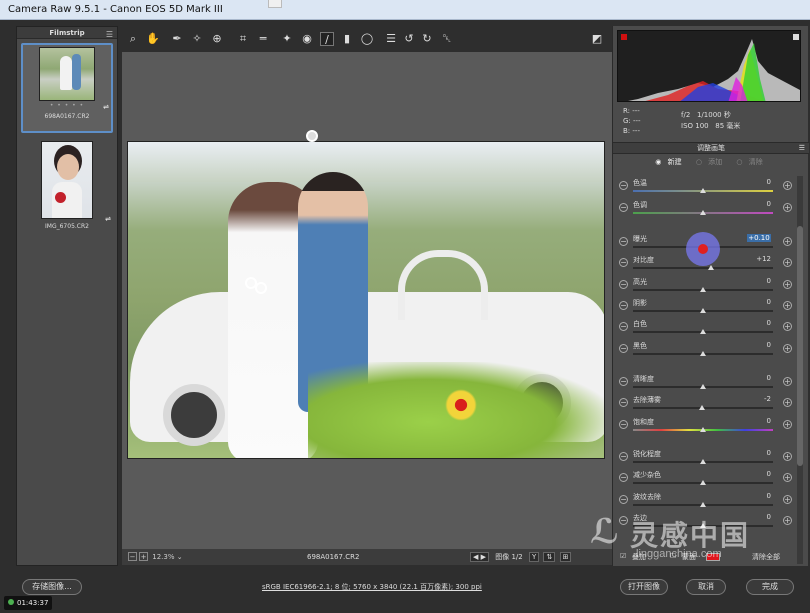 The height and width of the screenshot is (613, 810). I want to click on hand-tool-icon: ✋, so click(153, 39).